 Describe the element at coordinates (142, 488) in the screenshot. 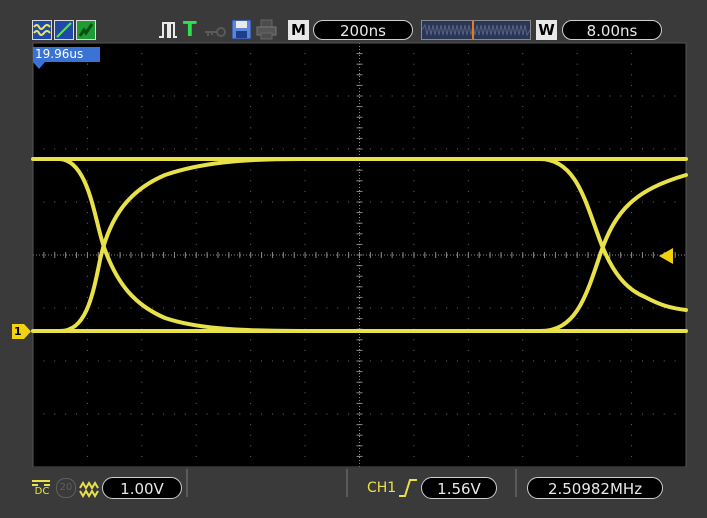

I see `channel-scale: 1.00V` at that location.